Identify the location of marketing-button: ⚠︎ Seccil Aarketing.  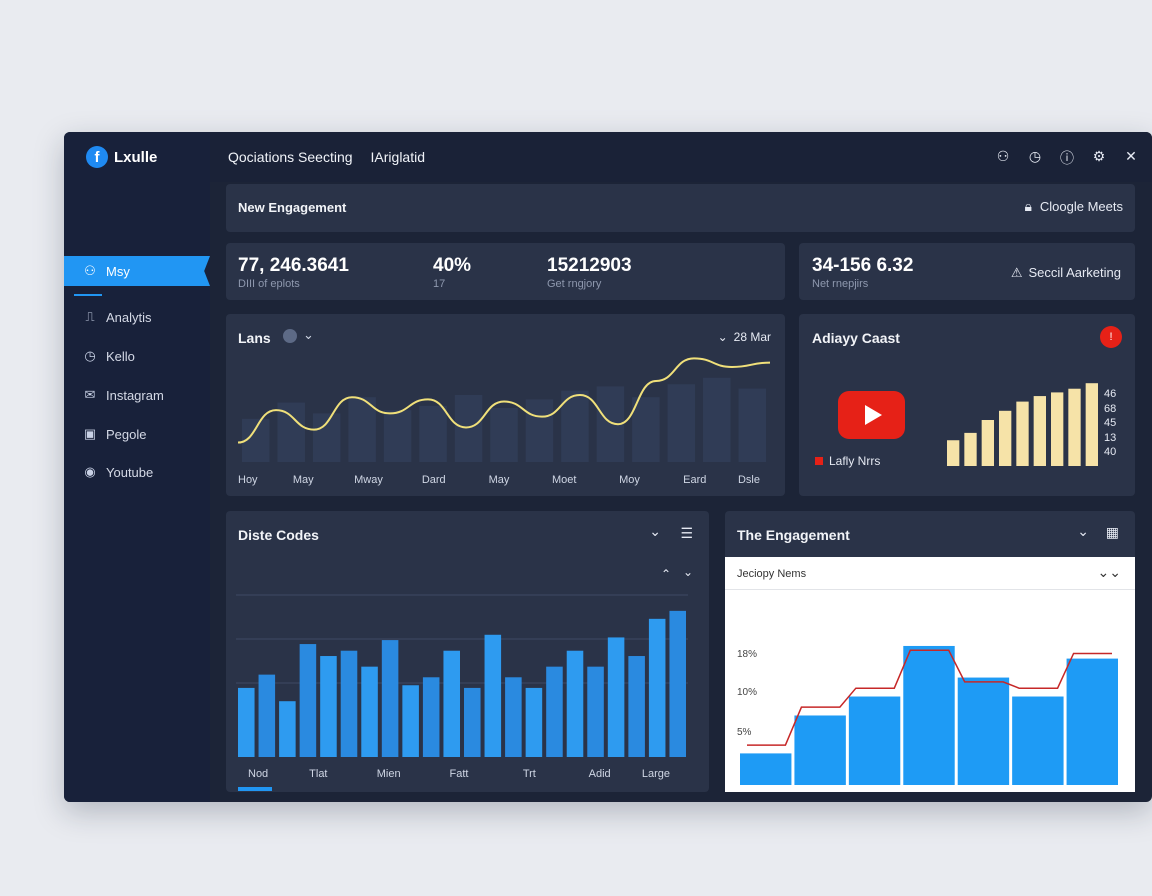
(1066, 273).